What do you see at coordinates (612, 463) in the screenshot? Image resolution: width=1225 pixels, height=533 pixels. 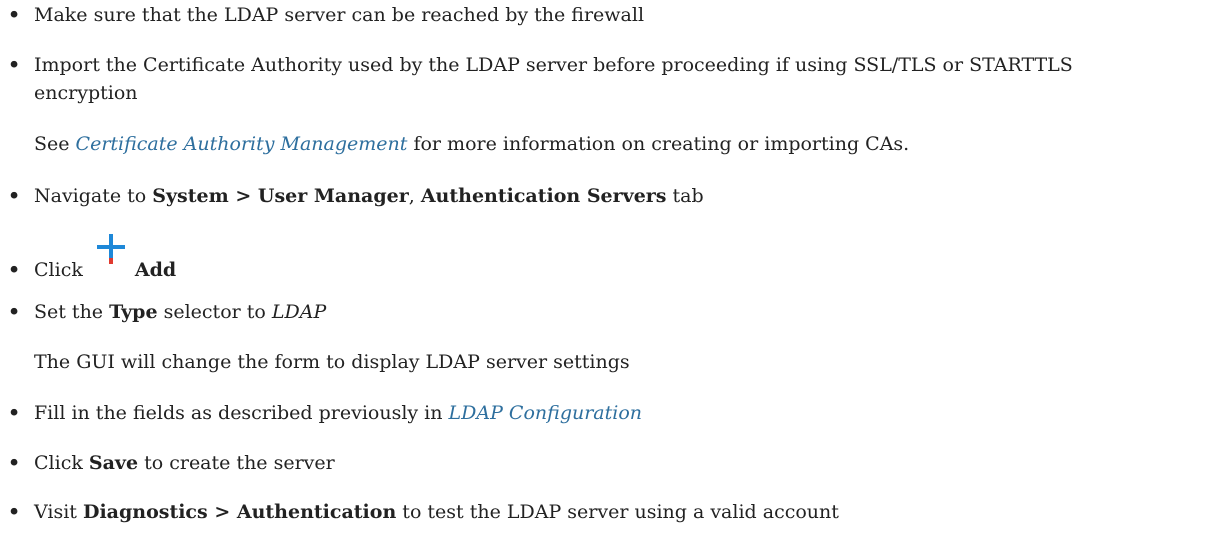 I see `list-item: • Click Save to create the server` at bounding box center [612, 463].